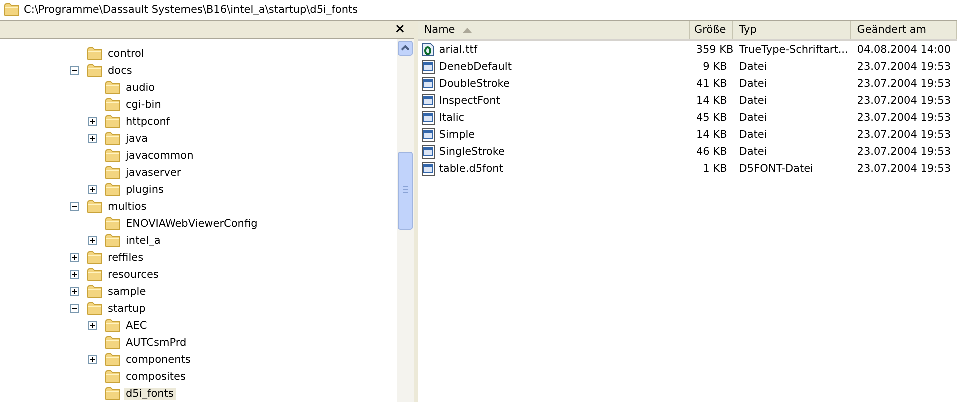 The width and height of the screenshot is (957, 402). I want to click on folder-label: javacommon, so click(160, 156).